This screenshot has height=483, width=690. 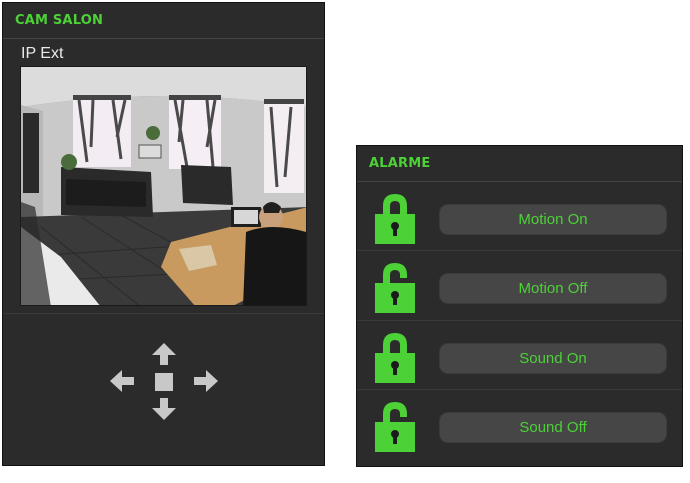 I want to click on alarm-row-sound-on: Sound On, so click(x=519, y=355).